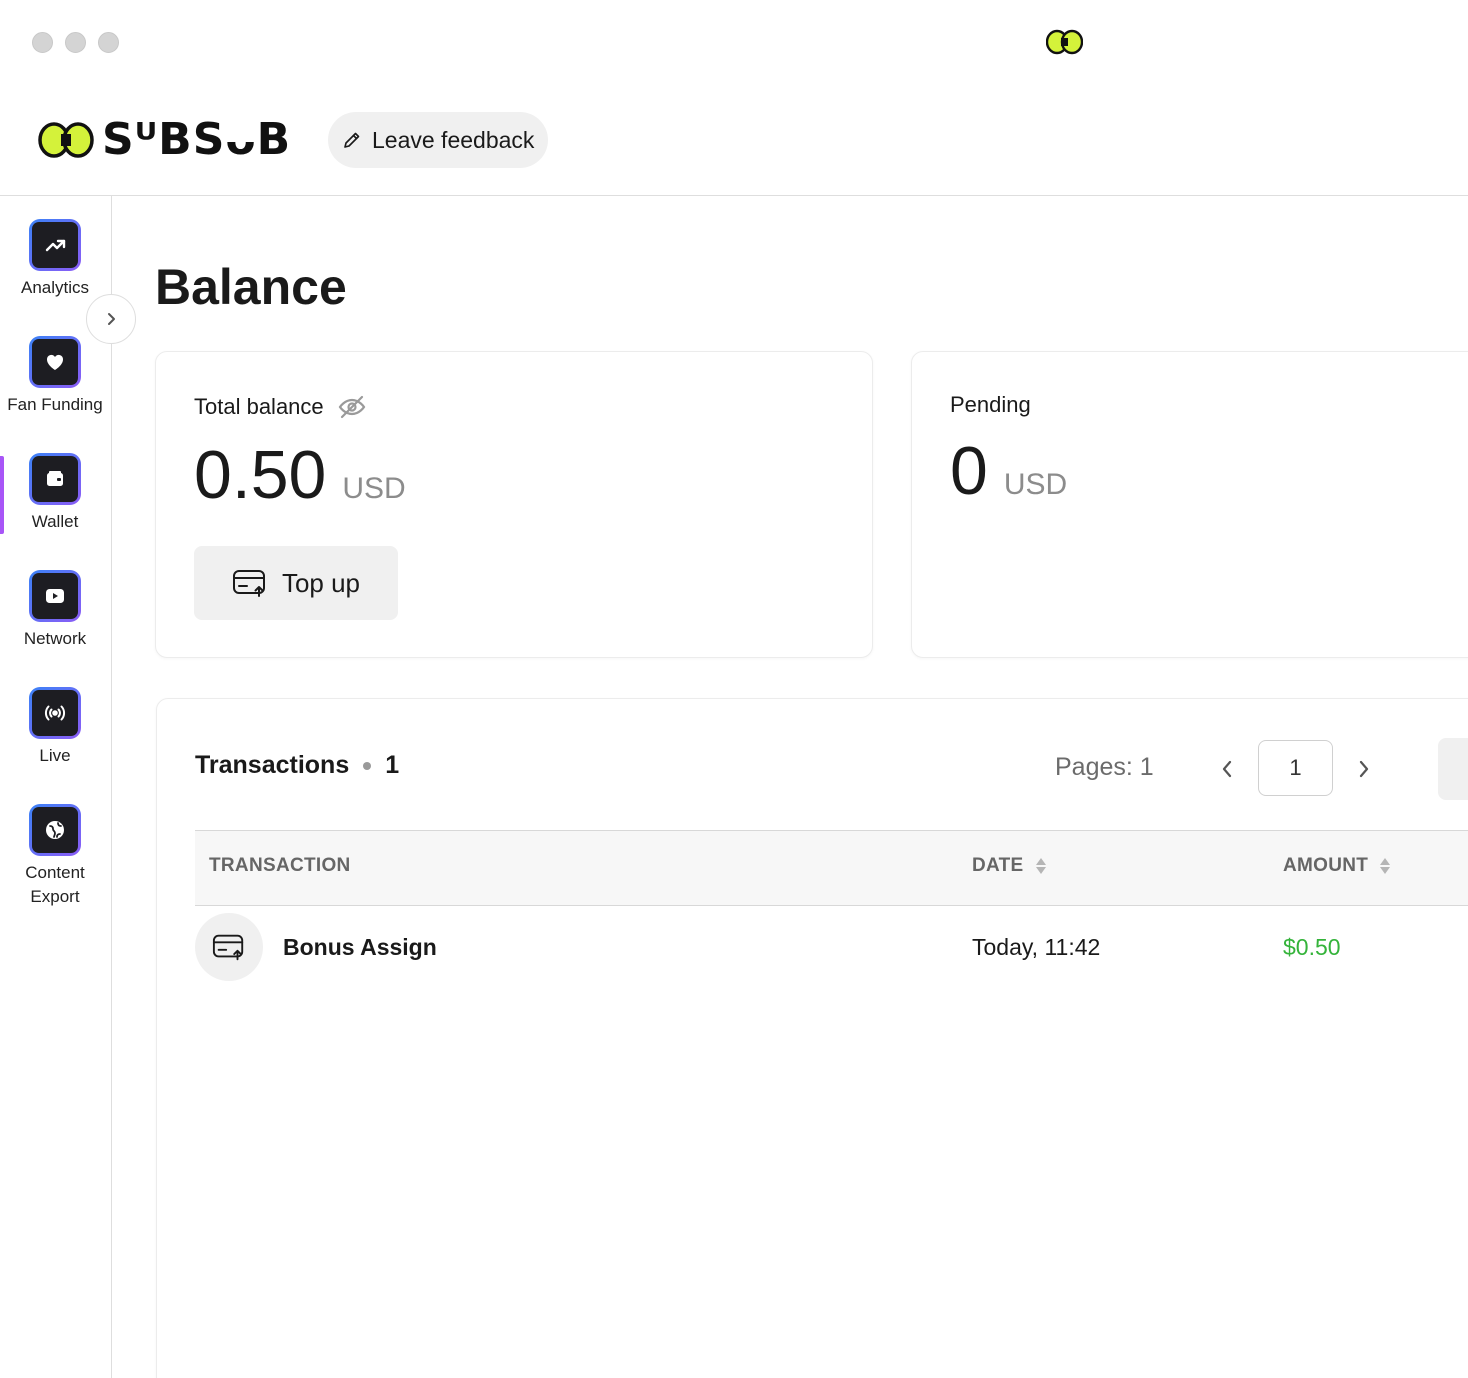 The image size is (1468, 1378). Describe the element at coordinates (1189, 504) in the screenshot. I see `pending-card: Pending 0 USD` at that location.